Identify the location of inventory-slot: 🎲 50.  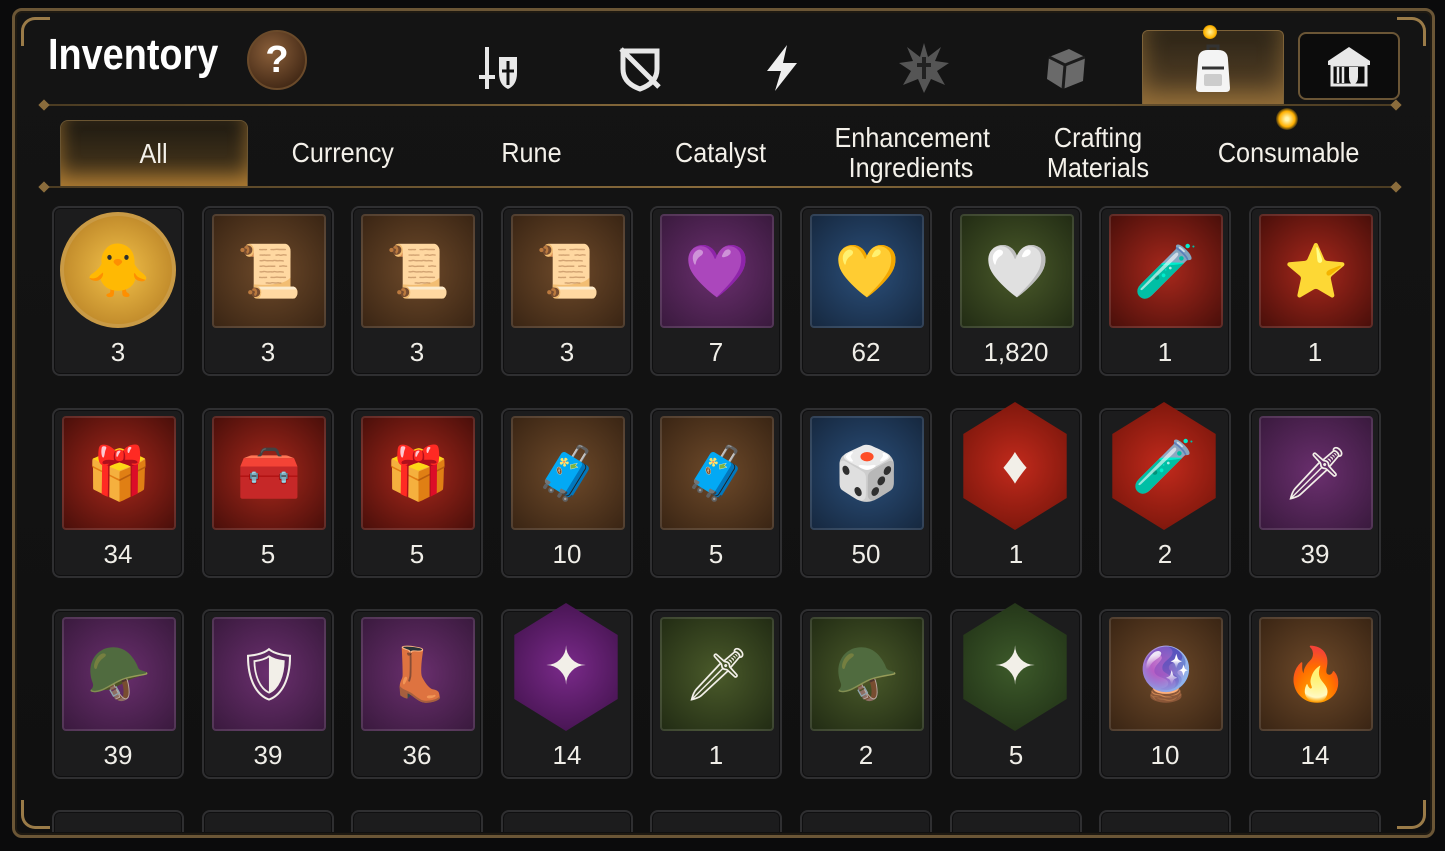
(866, 493).